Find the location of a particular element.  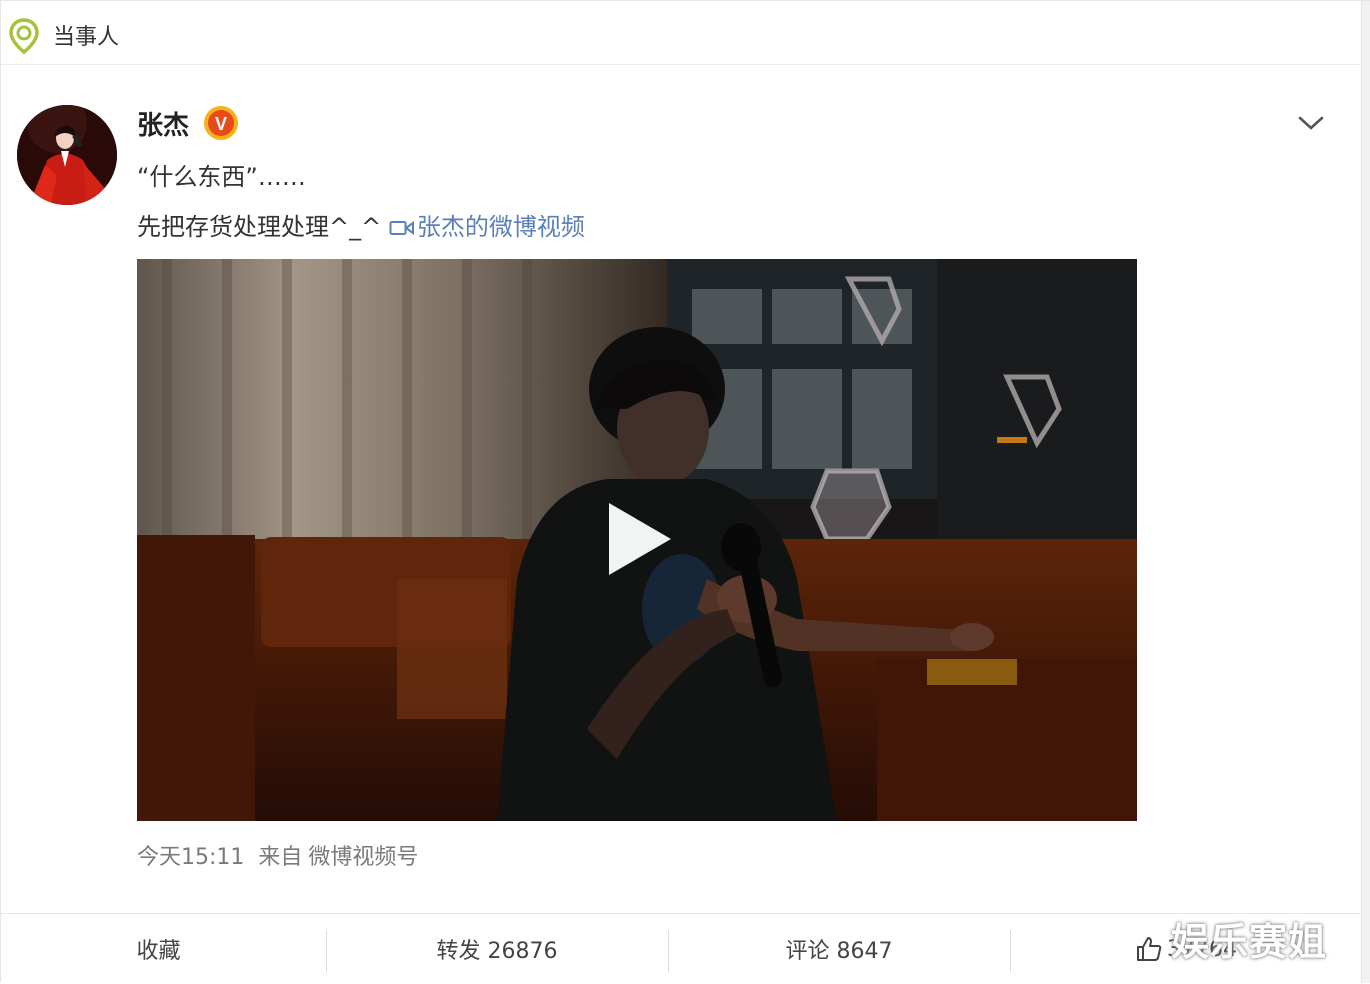

post-text-body: 先把存货处理处理^_^ is located at coordinates (263, 227).